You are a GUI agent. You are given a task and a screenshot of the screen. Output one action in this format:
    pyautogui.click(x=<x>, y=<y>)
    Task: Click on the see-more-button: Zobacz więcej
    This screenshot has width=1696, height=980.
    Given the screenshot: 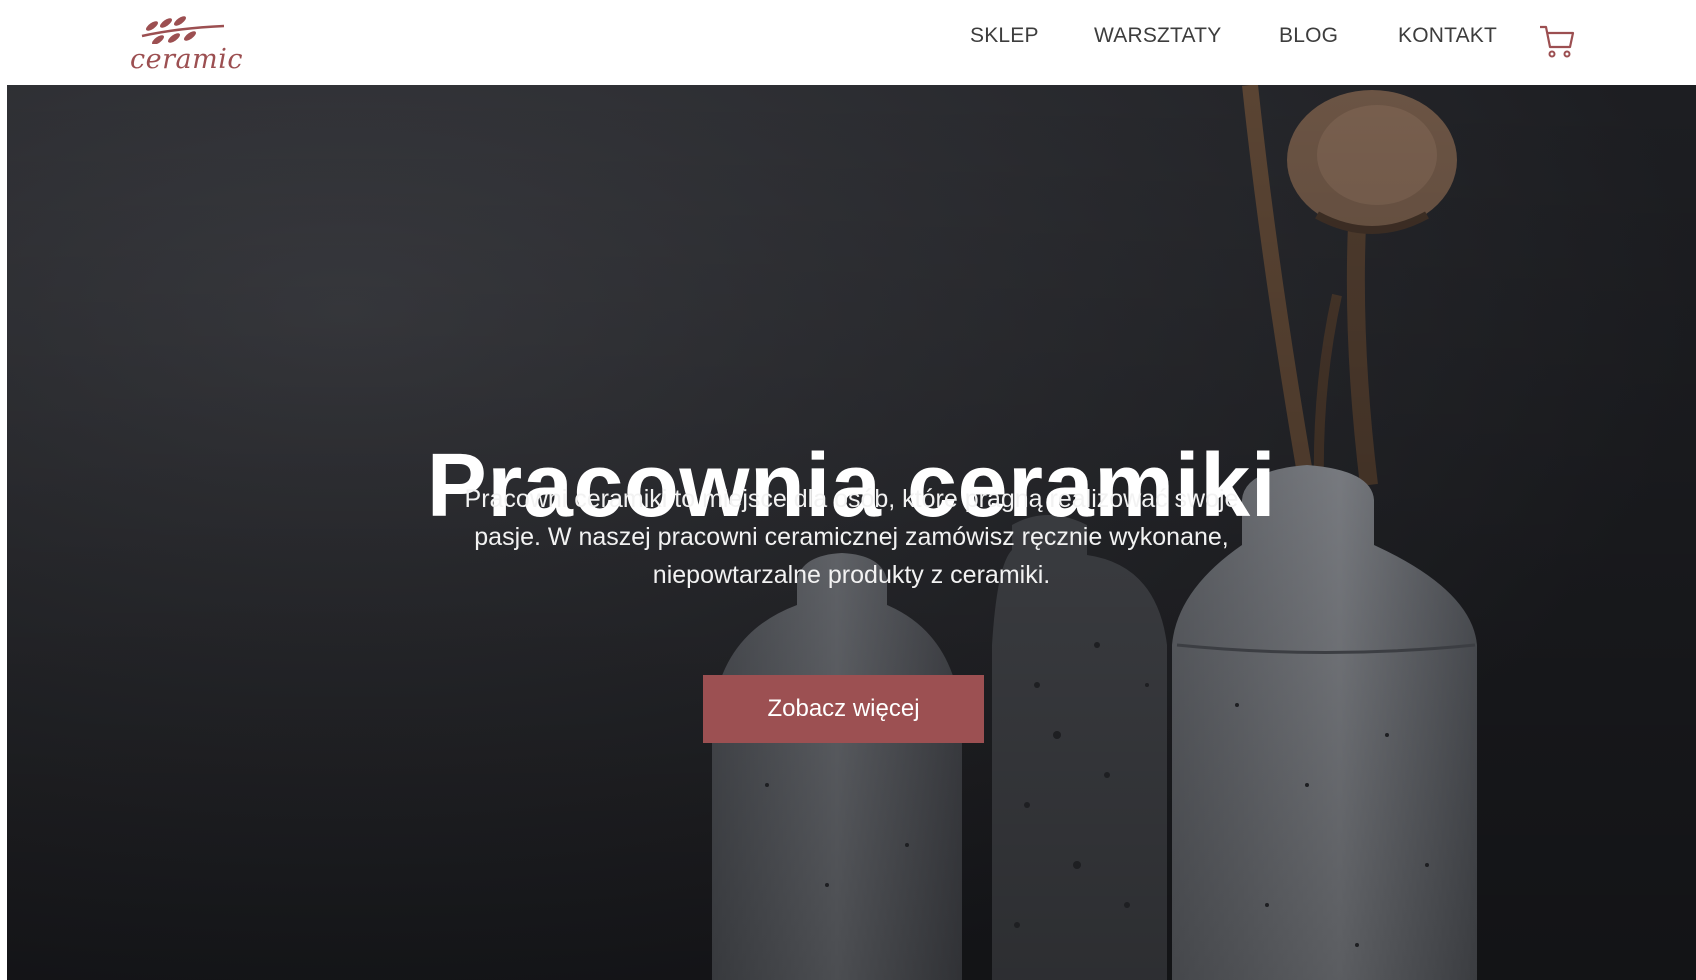 What is the action you would take?
    pyautogui.click(x=843, y=709)
    